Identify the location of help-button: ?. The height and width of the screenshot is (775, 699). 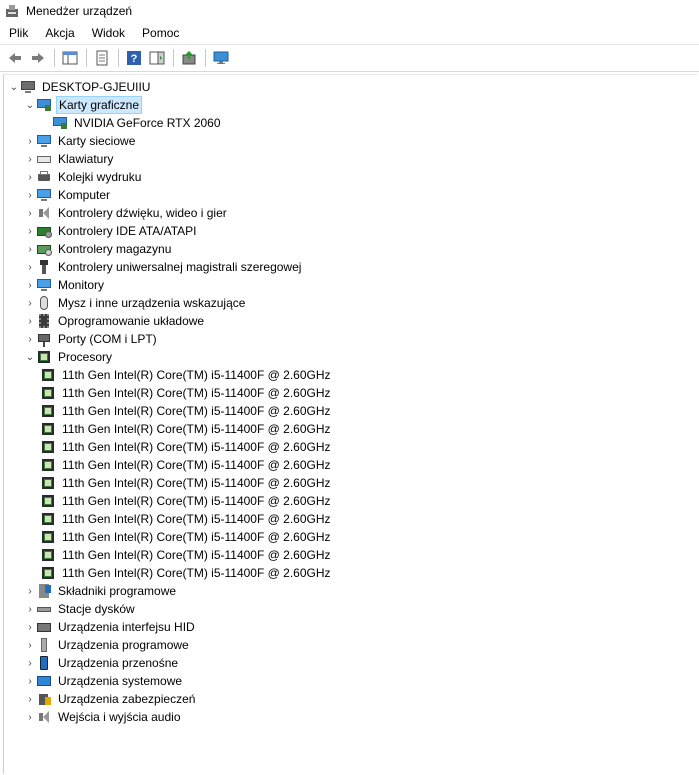
(134, 58).